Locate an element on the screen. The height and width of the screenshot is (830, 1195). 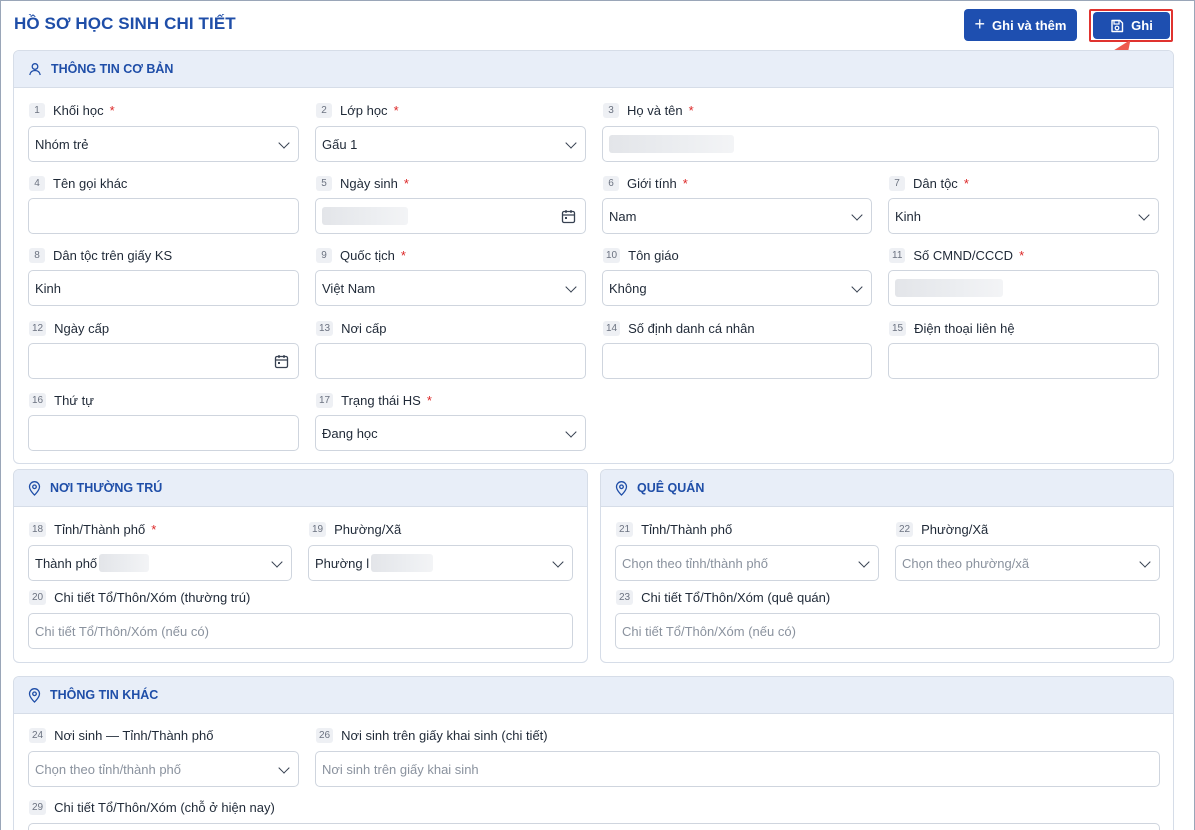
field-label: 17 Trạng thái HS * is located at coordinates (374, 400).